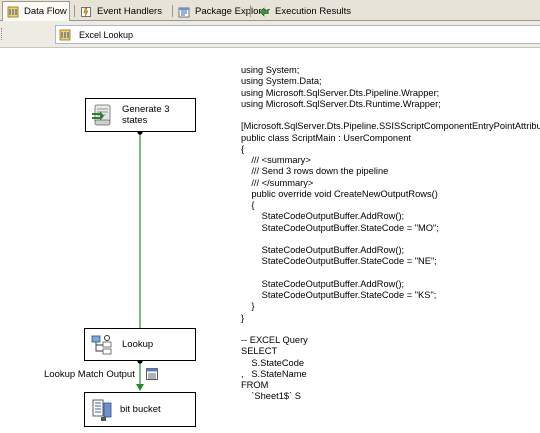  I want to click on component-generate-label: Generate 3 states, so click(146, 115).